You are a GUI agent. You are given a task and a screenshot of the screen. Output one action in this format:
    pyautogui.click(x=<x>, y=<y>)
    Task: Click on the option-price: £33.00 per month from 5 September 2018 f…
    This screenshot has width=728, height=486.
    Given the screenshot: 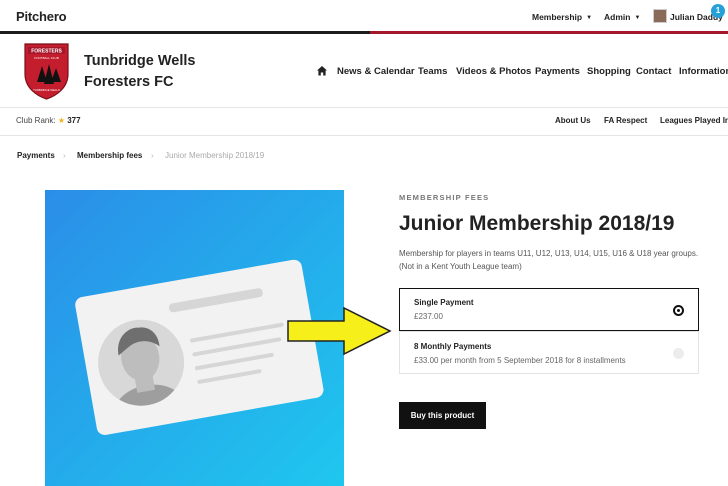 What is the action you would take?
    pyautogui.click(x=520, y=360)
    